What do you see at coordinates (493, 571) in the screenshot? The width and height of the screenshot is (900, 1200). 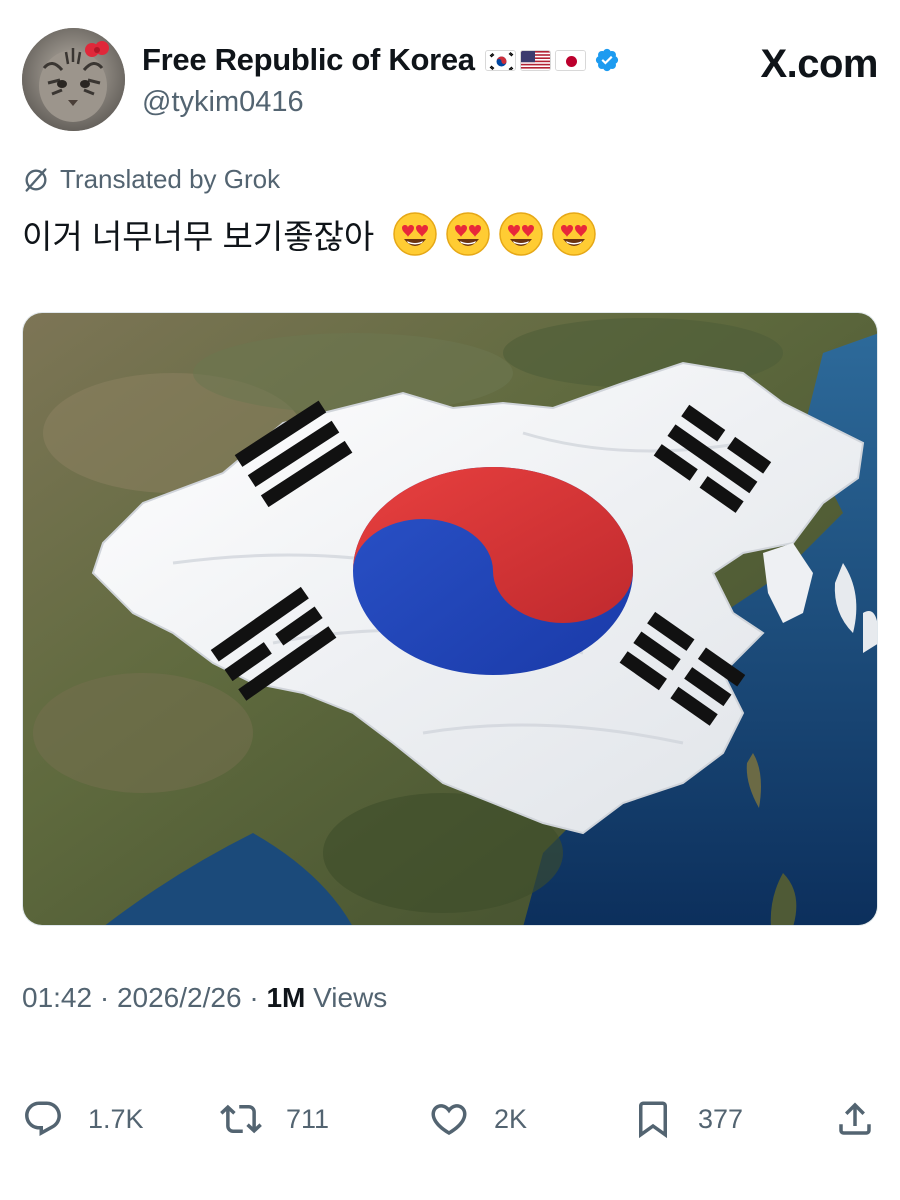 I see `taegeuk-symbol` at bounding box center [493, 571].